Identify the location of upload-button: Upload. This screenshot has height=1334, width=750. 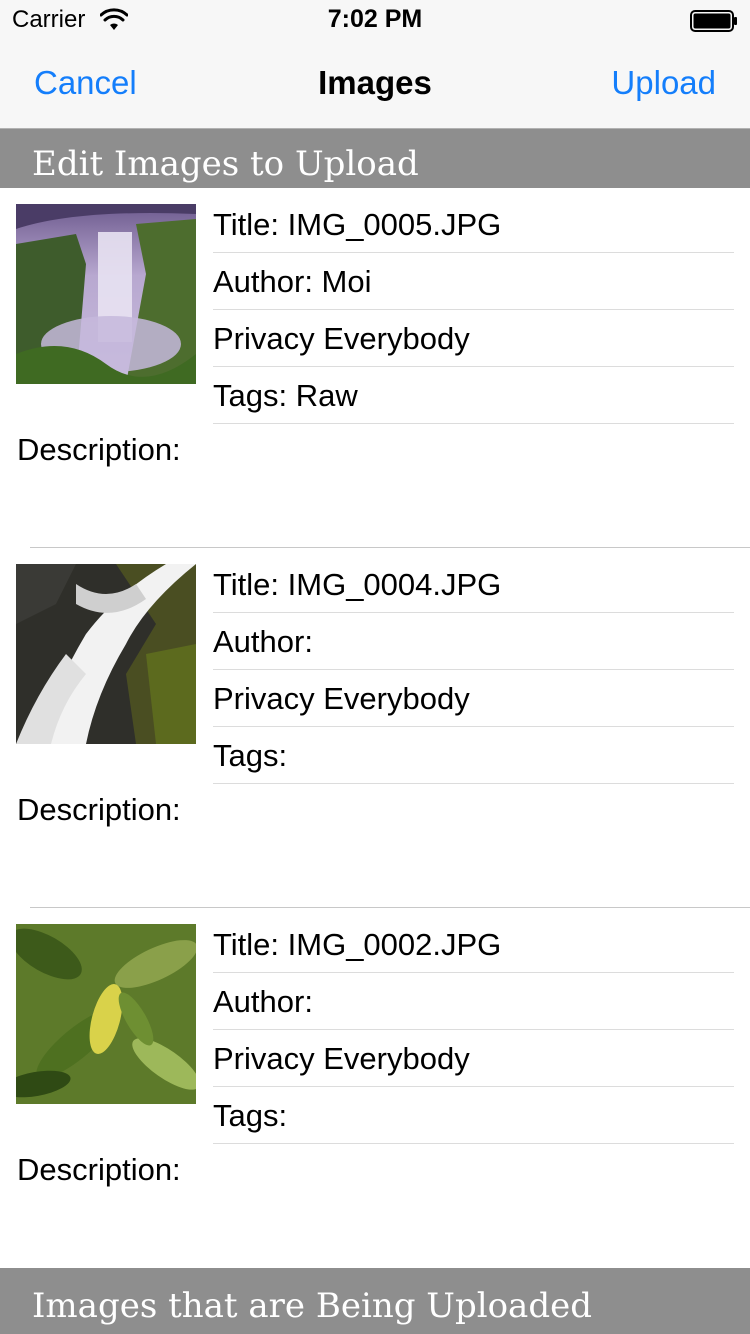
(663, 83).